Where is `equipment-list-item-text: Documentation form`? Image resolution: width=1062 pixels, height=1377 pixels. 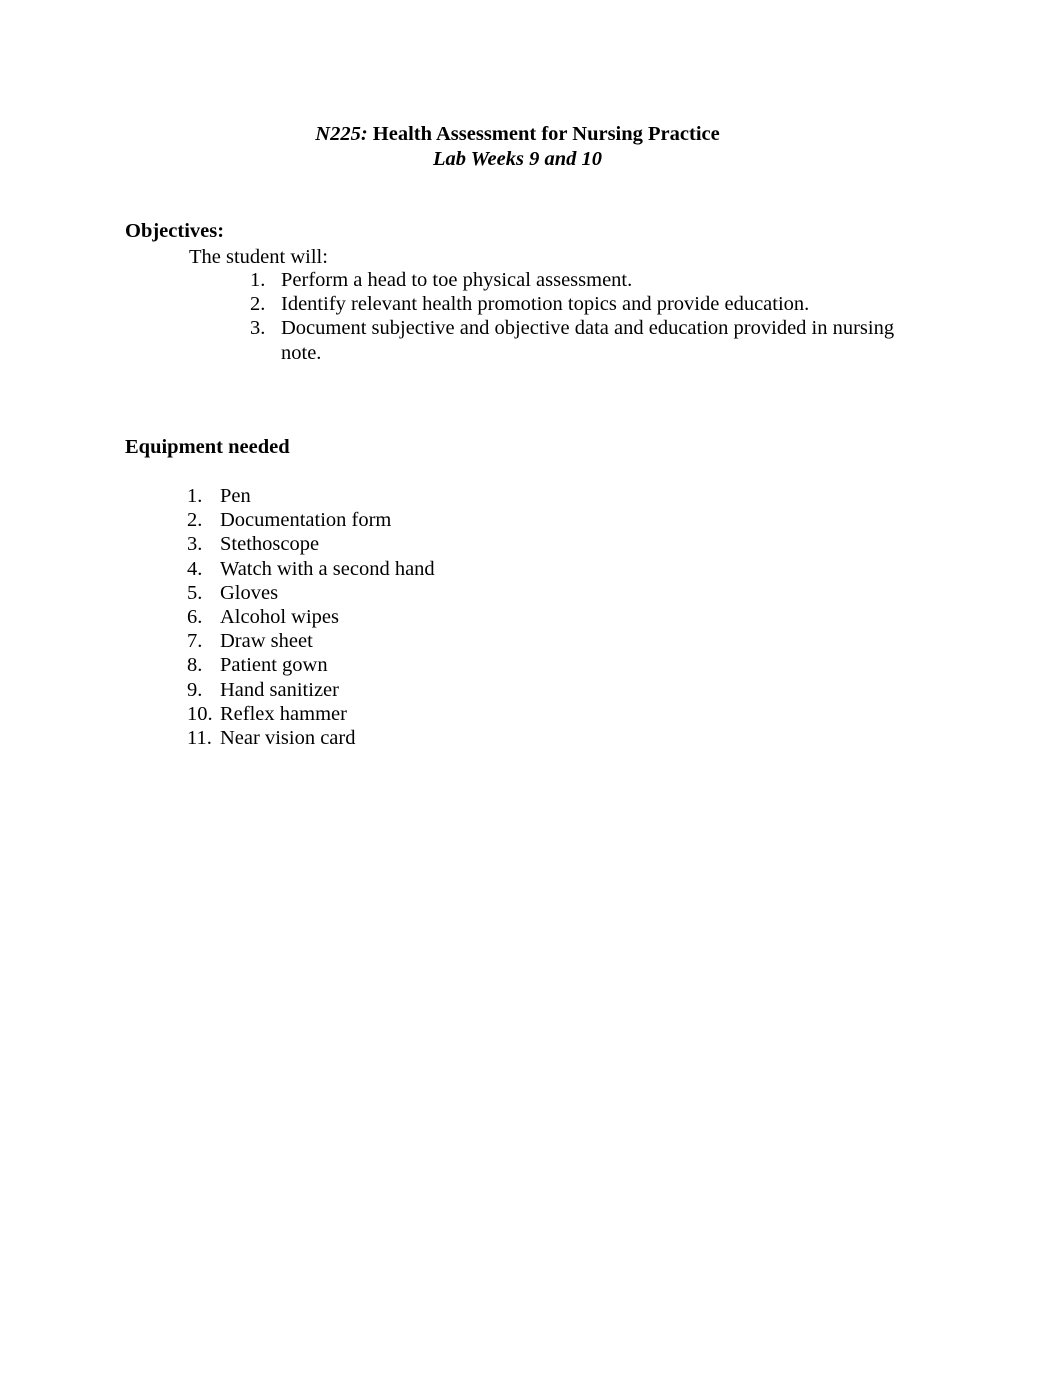 equipment-list-item-text: Documentation form is located at coordinates (306, 520).